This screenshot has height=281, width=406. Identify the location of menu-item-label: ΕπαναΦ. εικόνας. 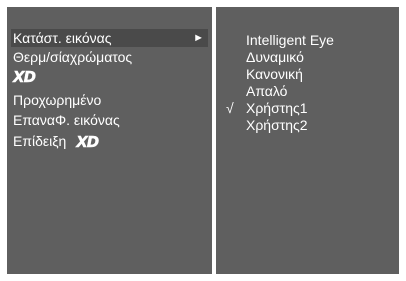
(66, 120).